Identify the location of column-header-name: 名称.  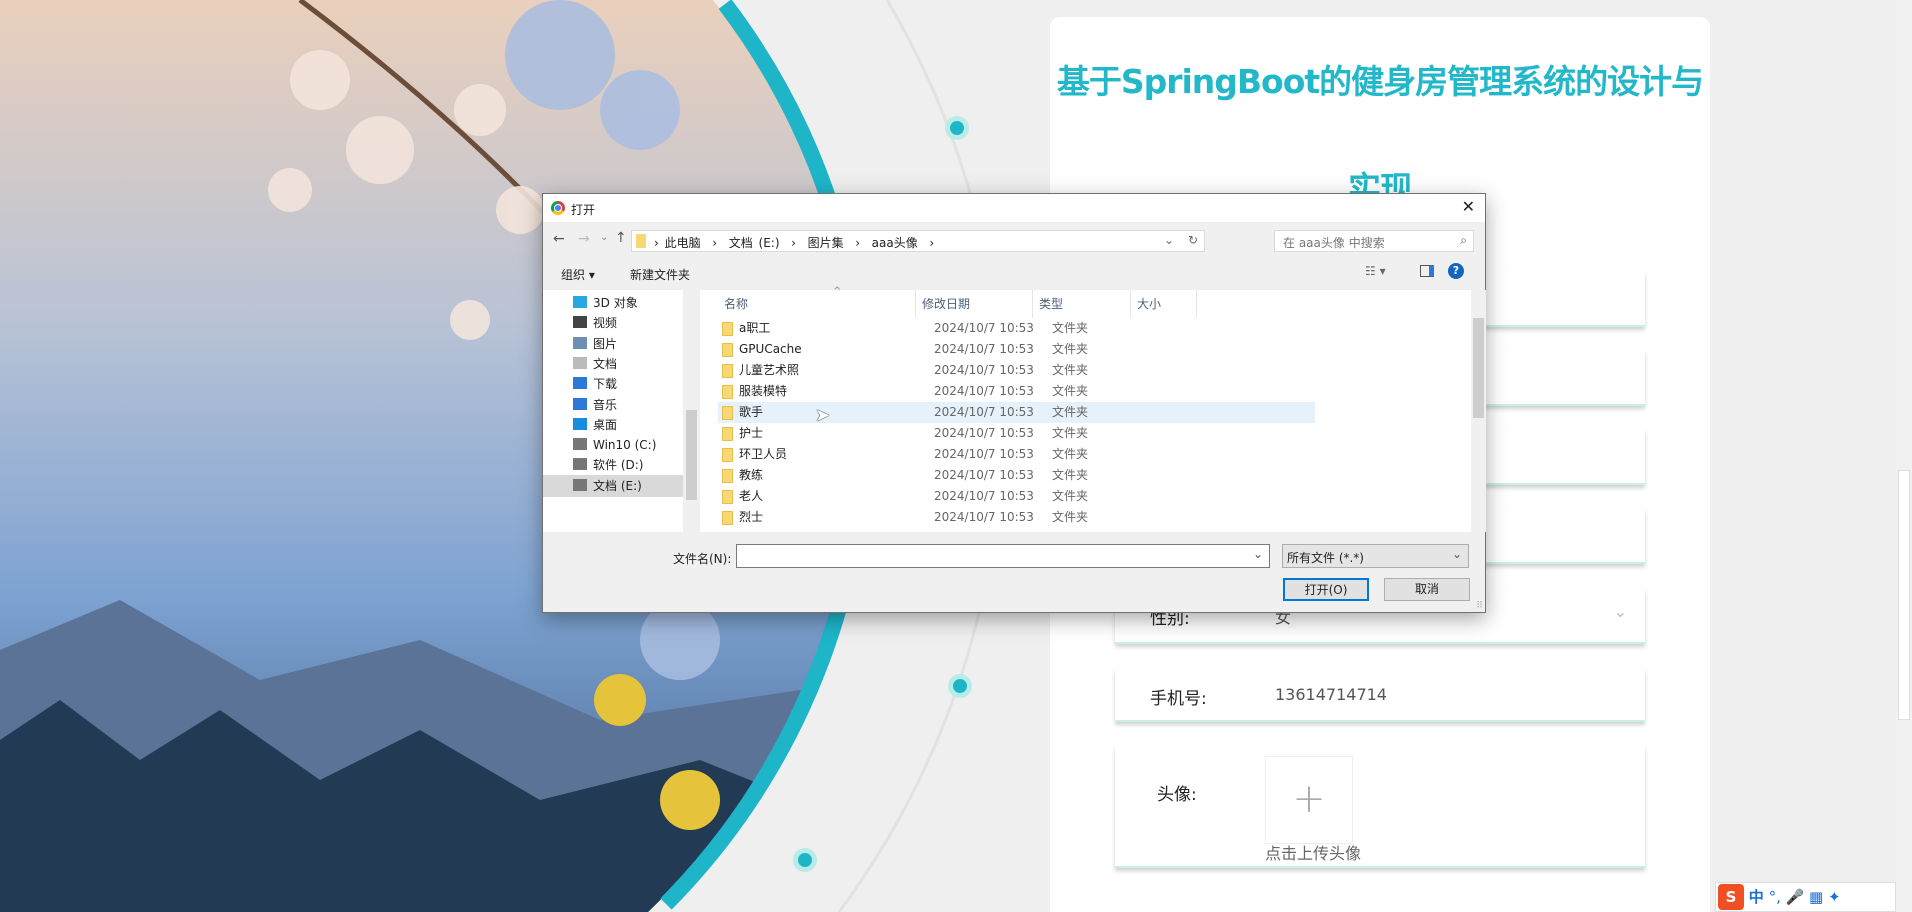
(808, 304).